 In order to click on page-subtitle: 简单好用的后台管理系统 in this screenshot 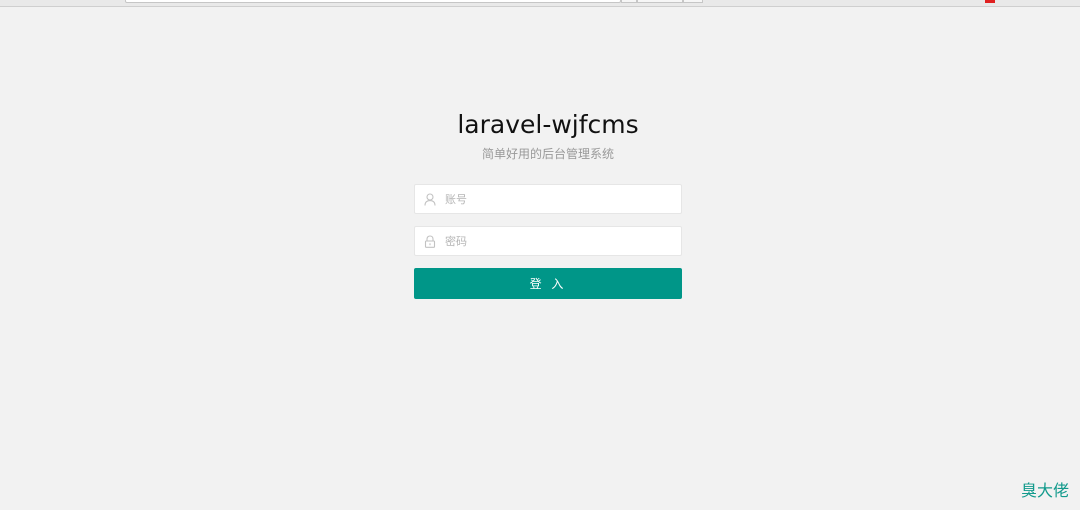, I will do `click(547, 154)`.